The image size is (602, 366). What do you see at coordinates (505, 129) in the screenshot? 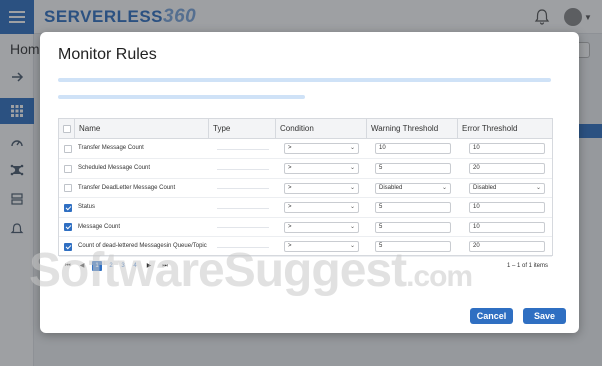
I see `column-header-error-threshold: Error Threshold` at bounding box center [505, 129].